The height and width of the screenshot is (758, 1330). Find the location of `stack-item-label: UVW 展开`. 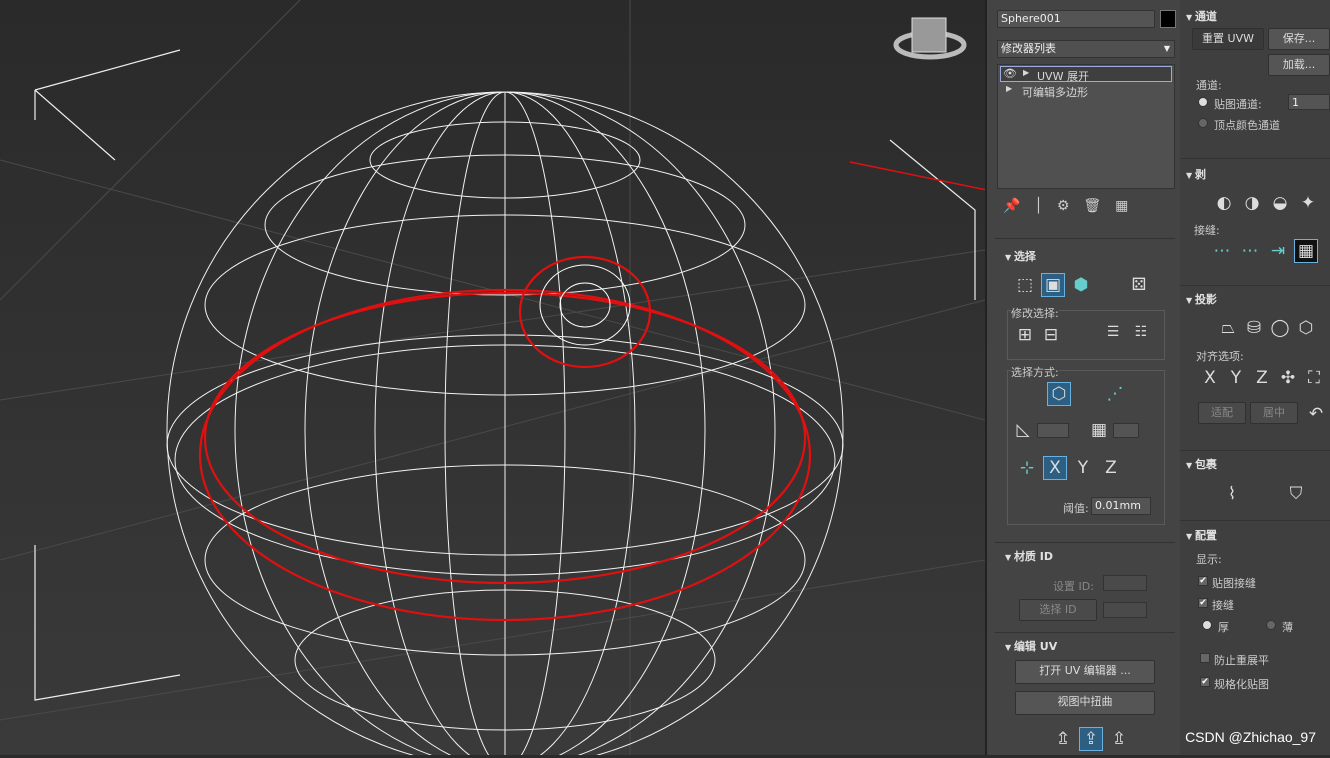

stack-item-label: UVW 展开 is located at coordinates (1063, 76).